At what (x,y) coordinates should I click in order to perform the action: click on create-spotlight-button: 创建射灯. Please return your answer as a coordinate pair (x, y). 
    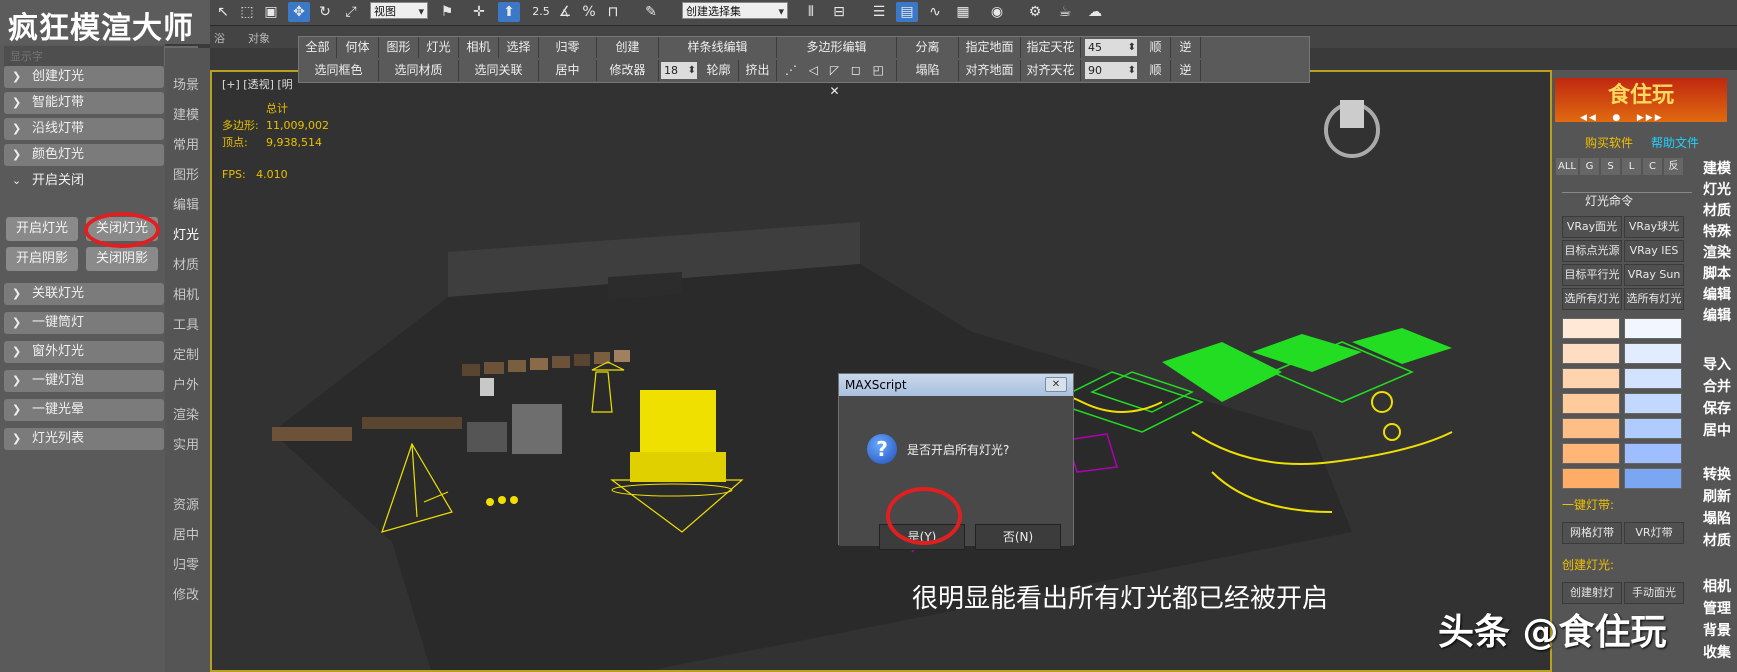
    Looking at the image, I should click on (1592, 593).